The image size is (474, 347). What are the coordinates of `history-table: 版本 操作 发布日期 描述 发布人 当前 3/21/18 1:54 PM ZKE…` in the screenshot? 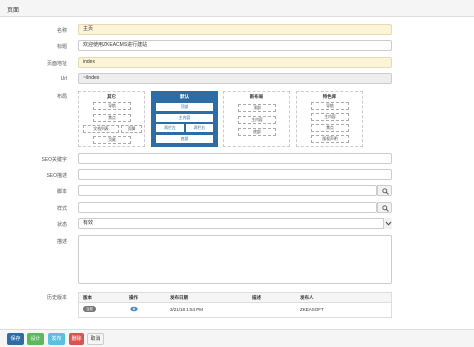 It's located at (235, 305).